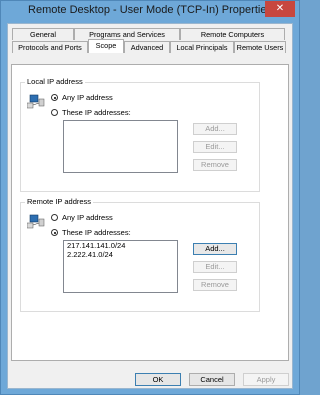 The image size is (320, 395). I want to click on remote-any-ip-radio, so click(54, 217).